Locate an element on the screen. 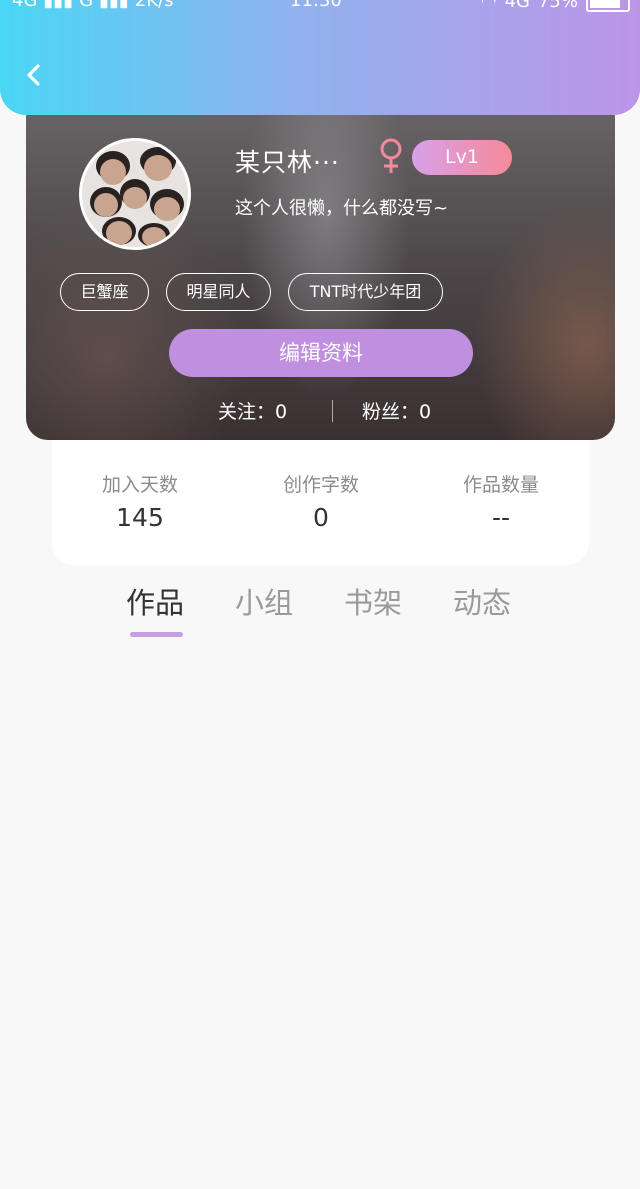  chevron-left-icon is located at coordinates (33, 75).